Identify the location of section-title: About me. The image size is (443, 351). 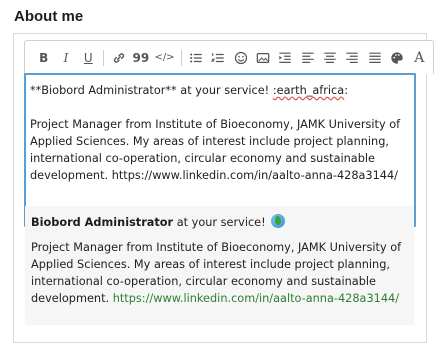
(49, 16).